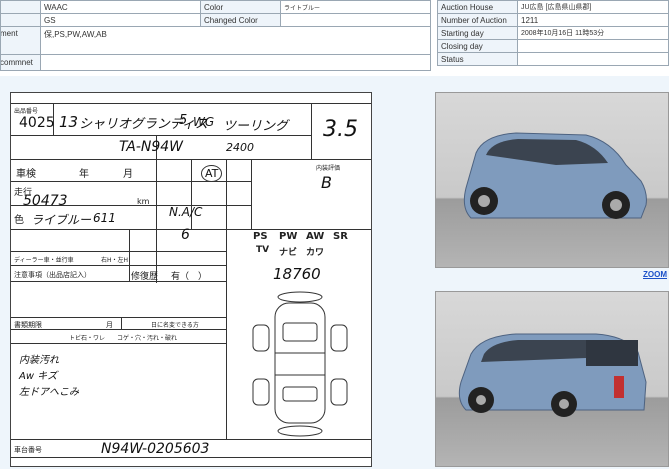 The width and height of the screenshot is (669, 469). Describe the element at coordinates (477, 20) in the screenshot. I see `auction-number-label: Number of Auction` at that location.